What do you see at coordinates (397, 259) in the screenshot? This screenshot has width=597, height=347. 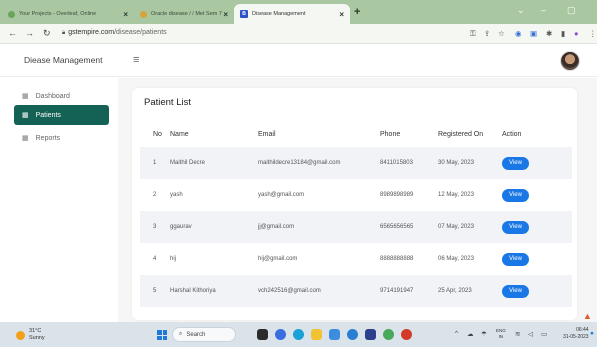 I see `cell-phone: 8888888888` at bounding box center [397, 259].